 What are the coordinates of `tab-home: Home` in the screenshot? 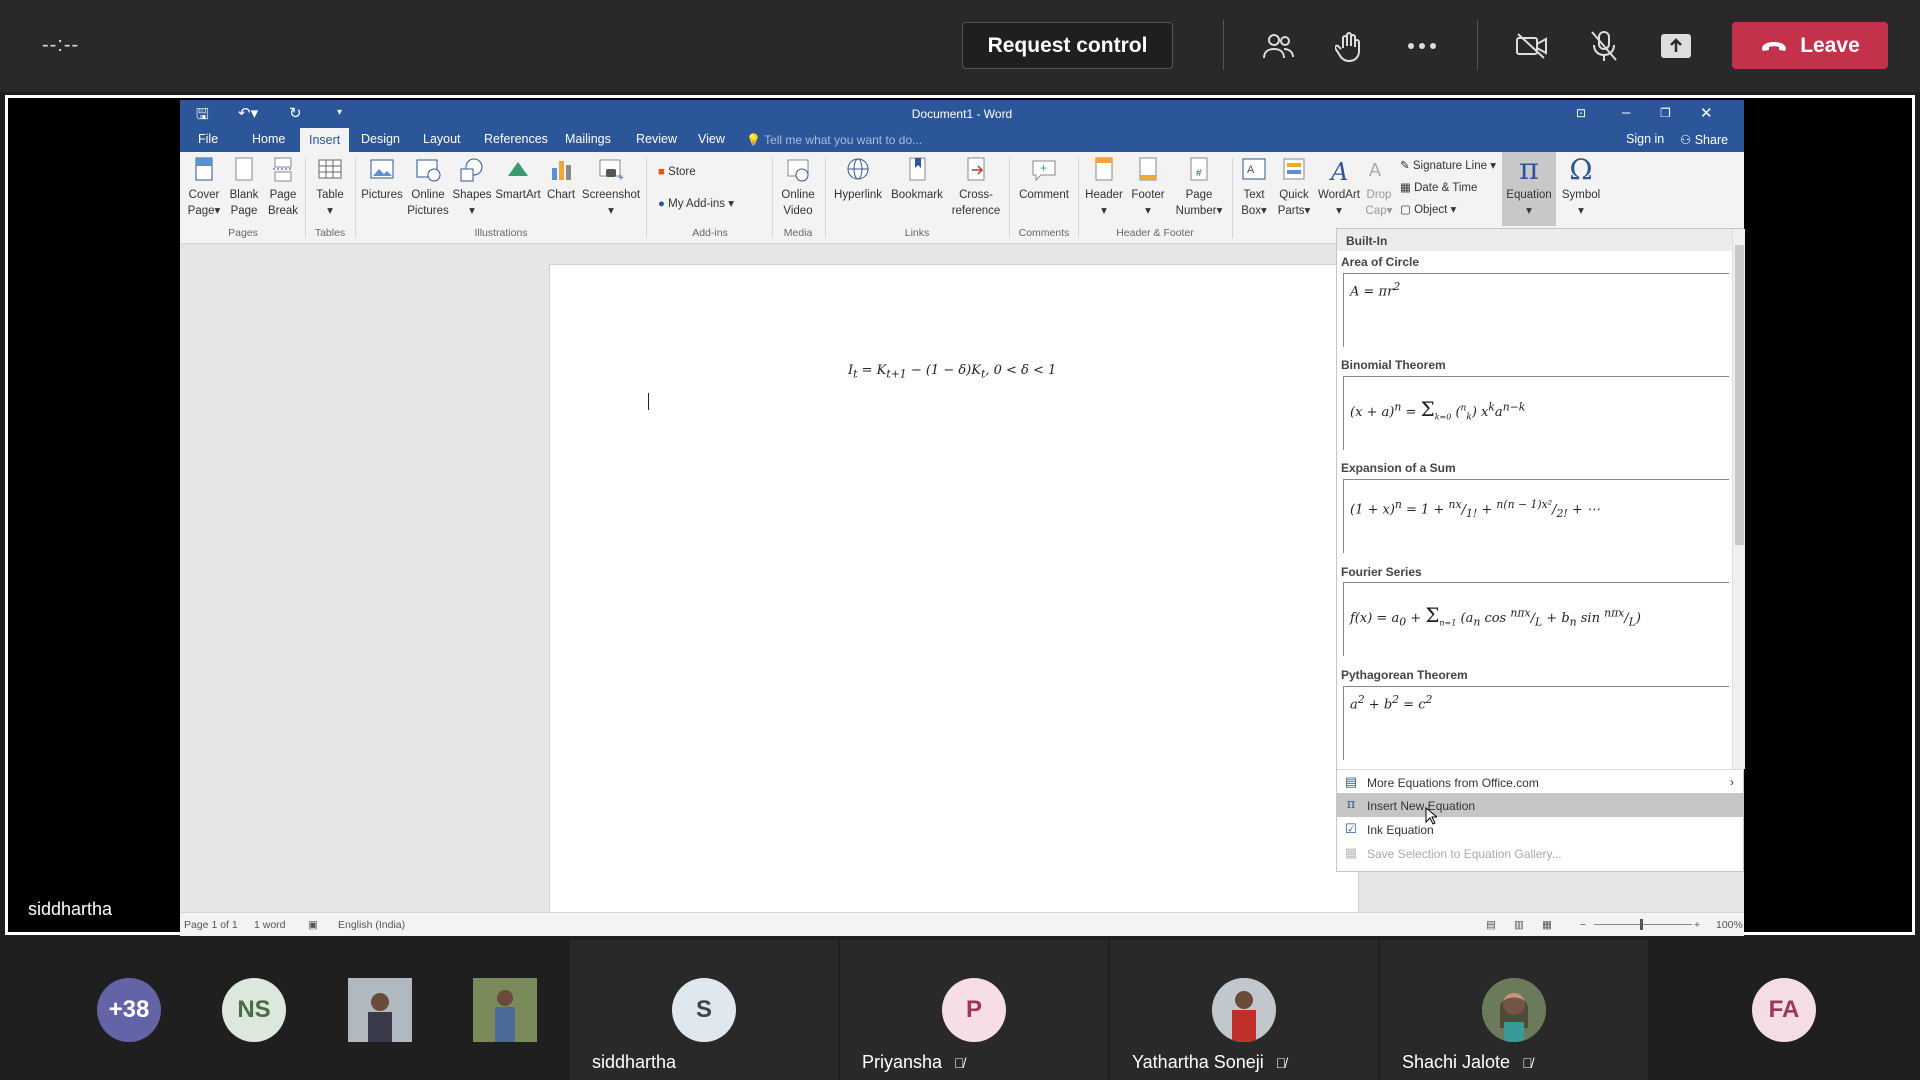 It's located at (268, 139).